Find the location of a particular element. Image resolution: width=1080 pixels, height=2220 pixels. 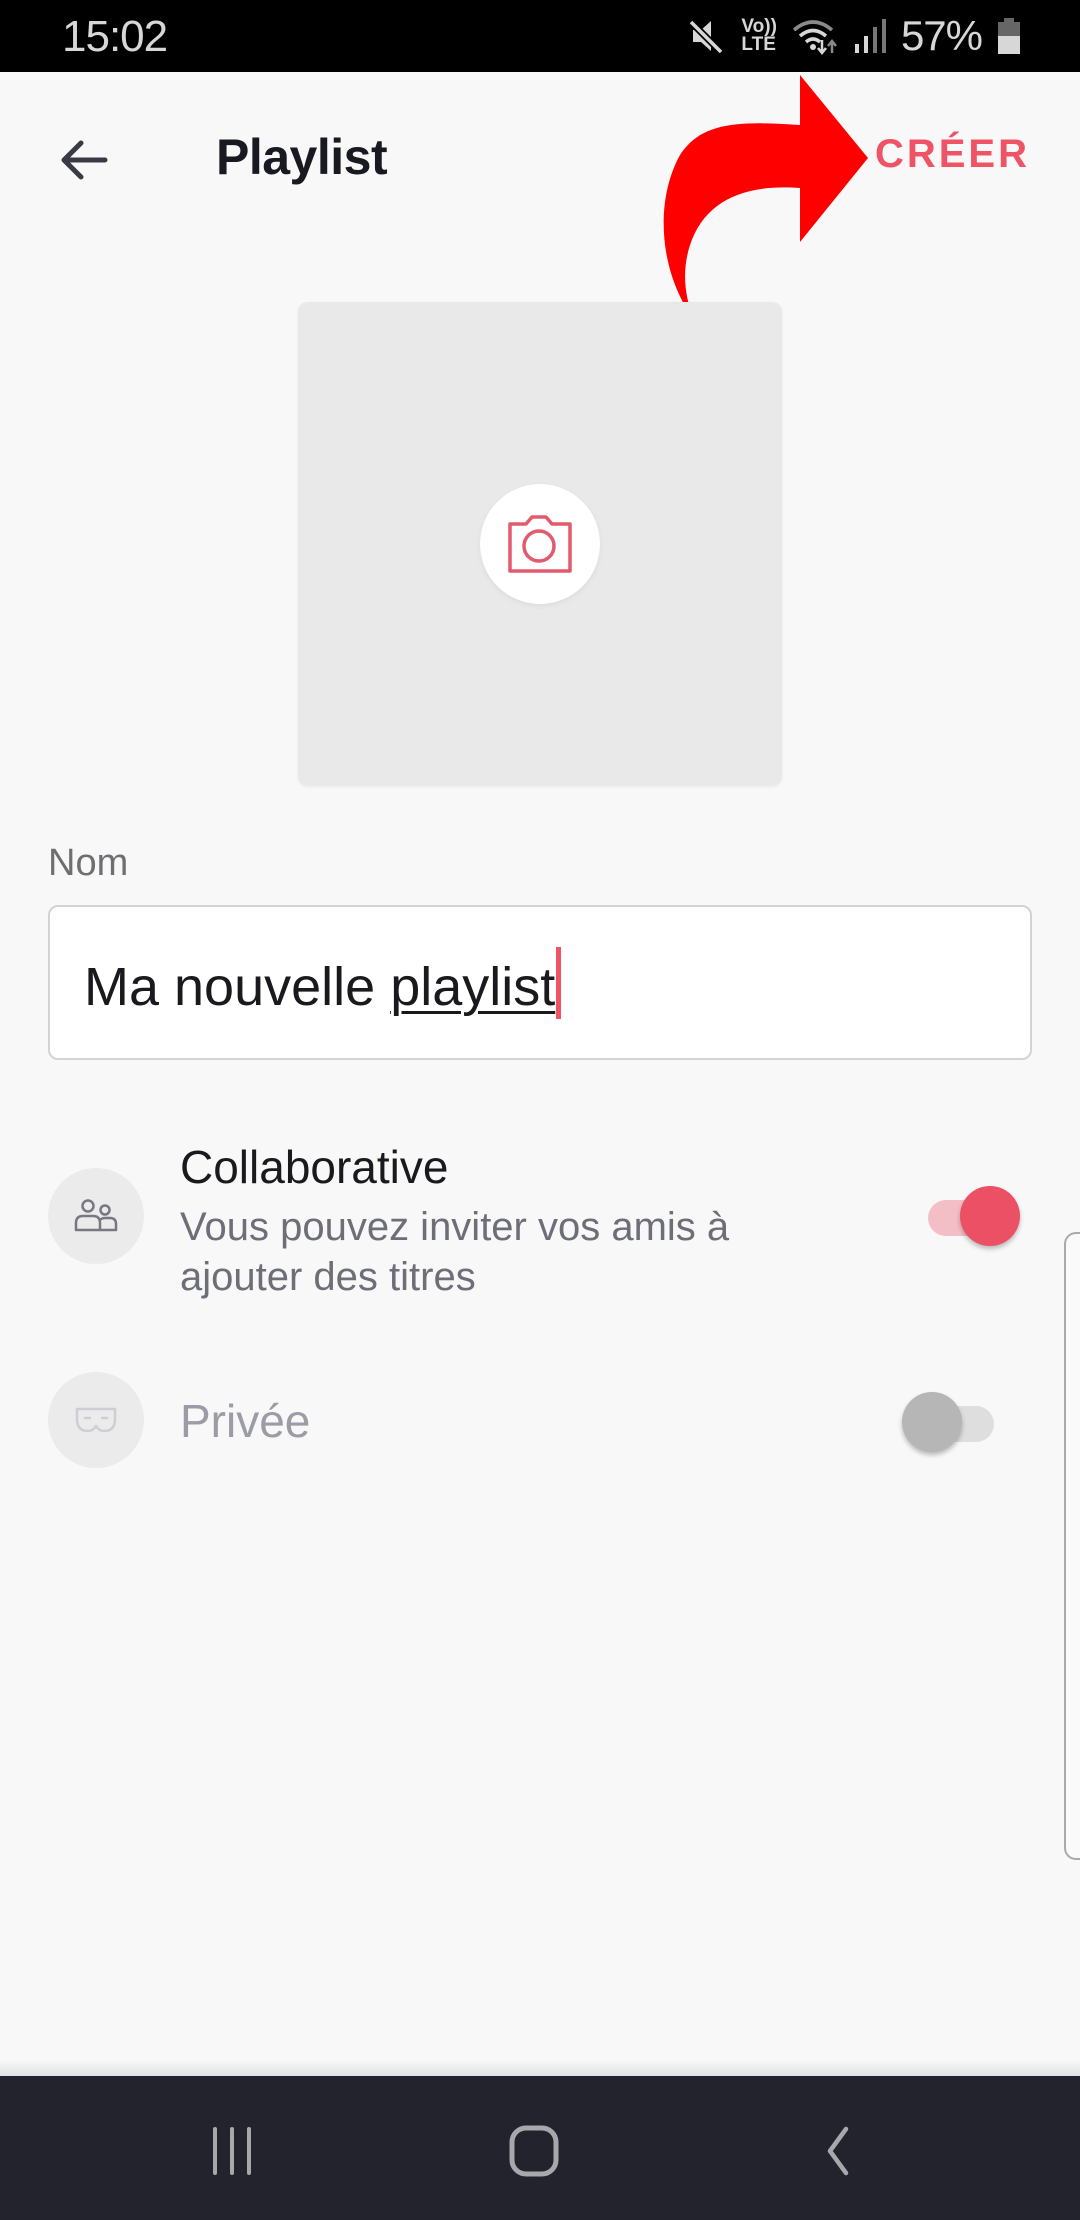

edge-panel-handle is located at coordinates (1072, 1546).